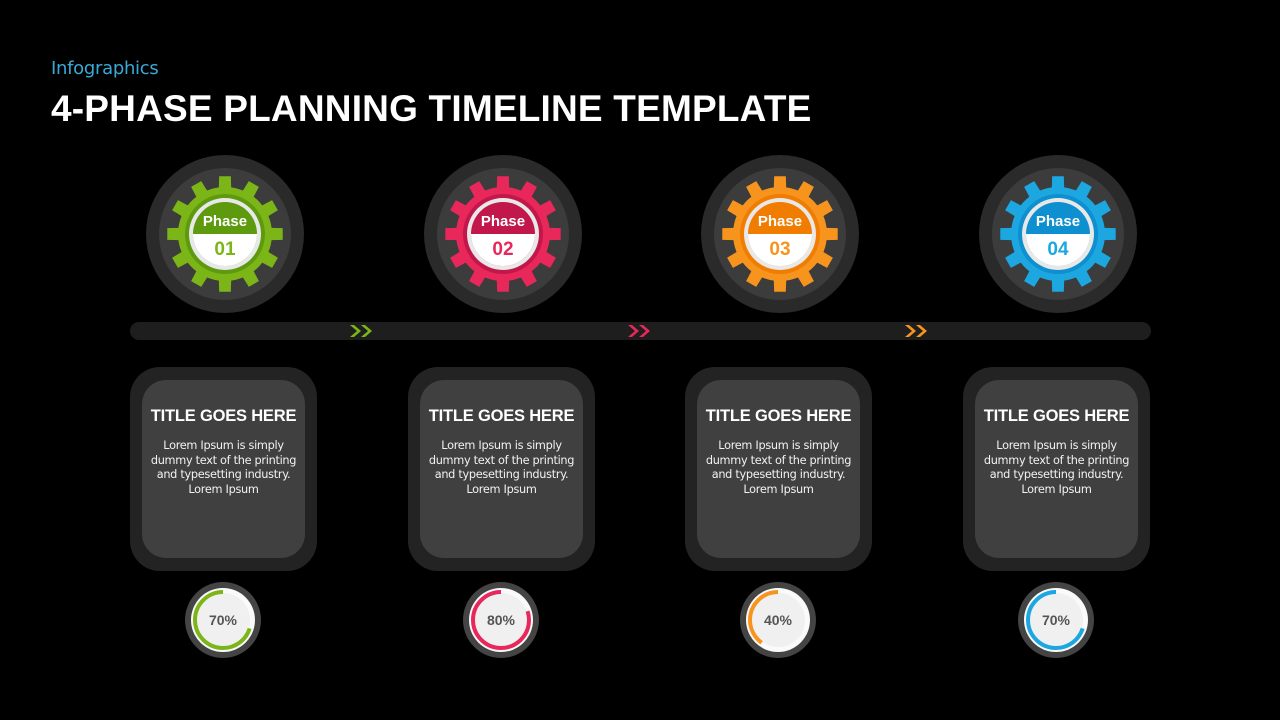  I want to click on page-title: 4-PHASE PLANNING TIMELINE TEMPLATE, so click(431, 108).